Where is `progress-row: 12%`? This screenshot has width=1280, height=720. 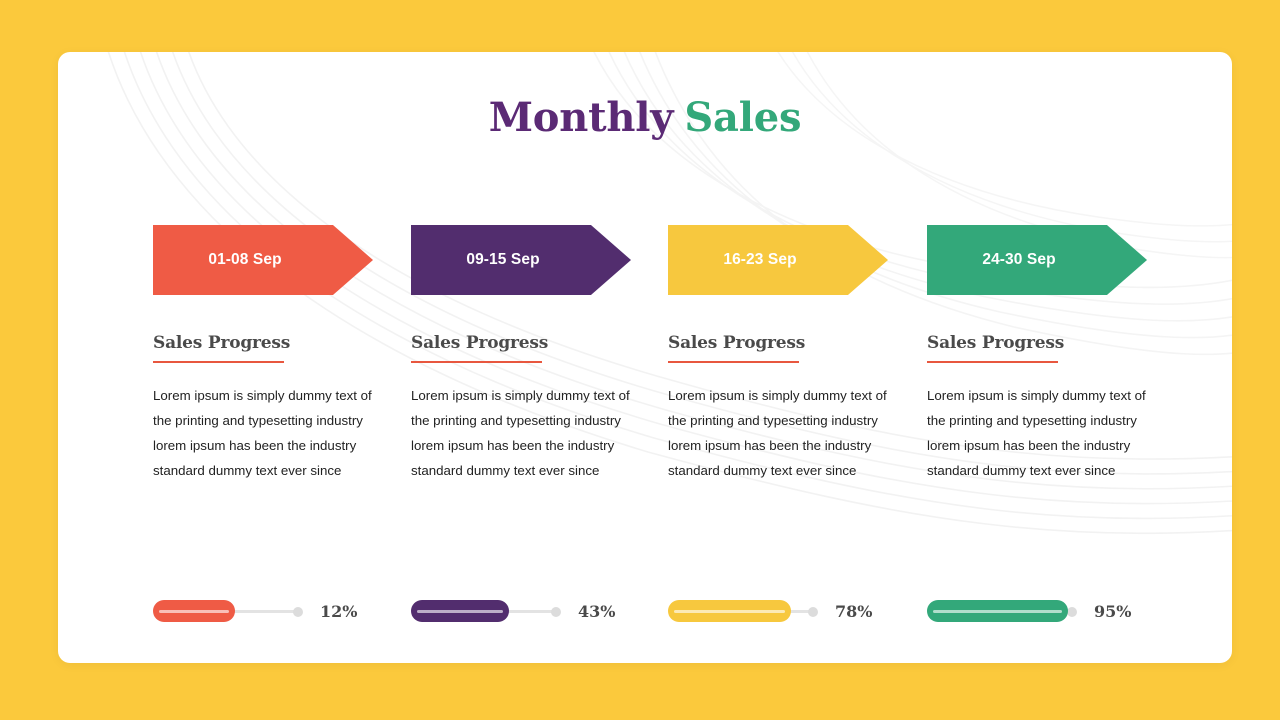
progress-row: 12% is located at coordinates (255, 611).